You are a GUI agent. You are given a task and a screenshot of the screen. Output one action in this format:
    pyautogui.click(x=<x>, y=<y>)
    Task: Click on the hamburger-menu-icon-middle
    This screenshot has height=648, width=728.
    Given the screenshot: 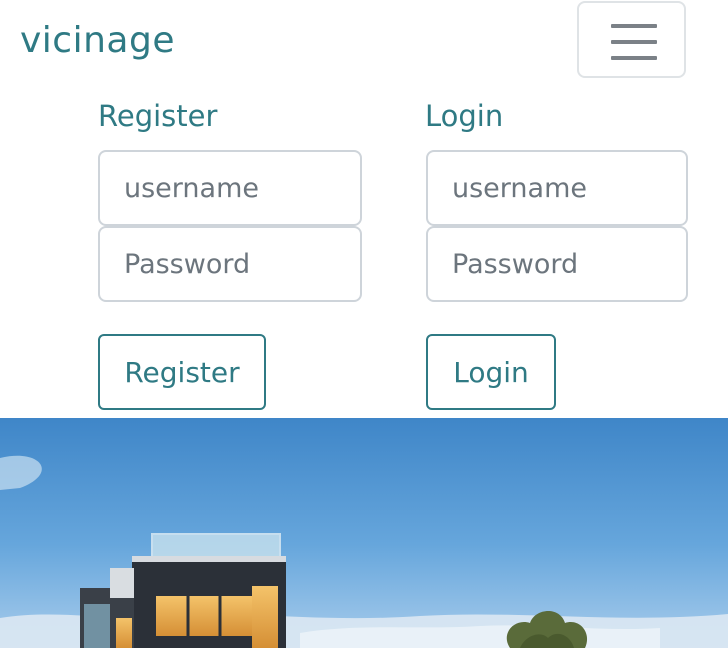 What is the action you would take?
    pyautogui.click(x=634, y=42)
    